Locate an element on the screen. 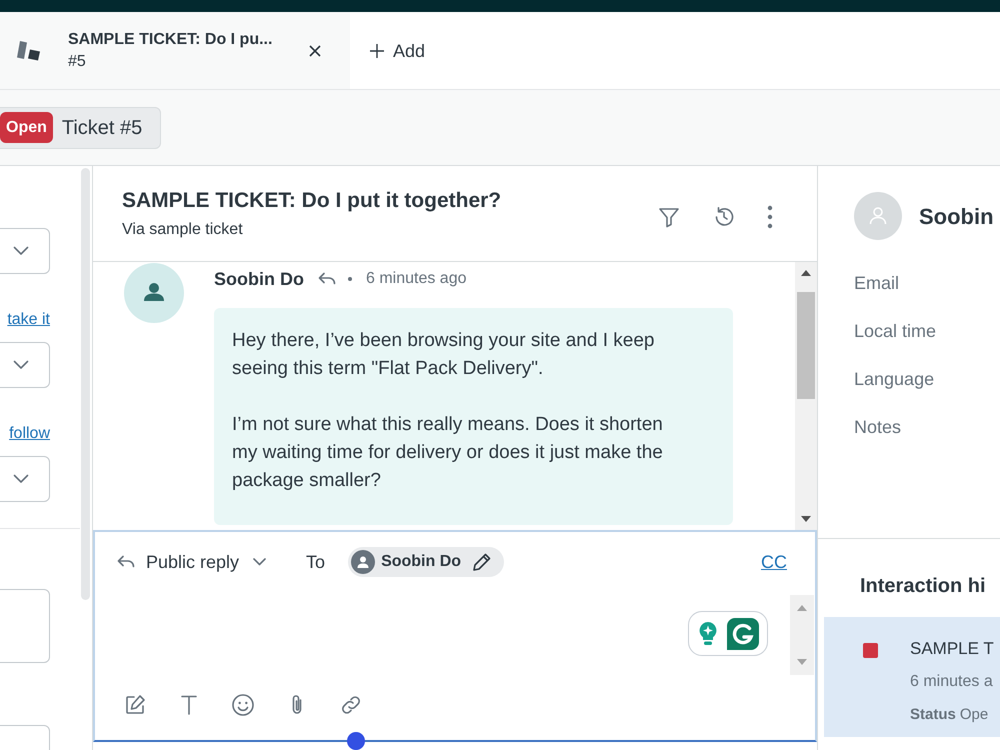 Image resolution: width=1000 pixels, height=750 pixels. field-label: Notes is located at coordinates (878, 427).